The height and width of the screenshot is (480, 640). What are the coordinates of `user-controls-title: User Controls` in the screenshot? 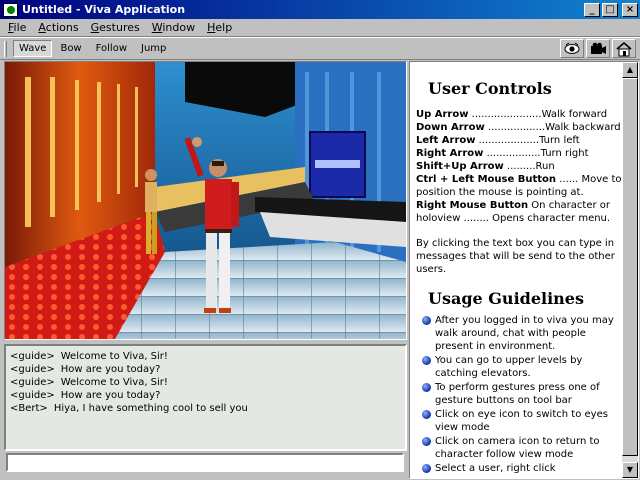 It's located at (490, 88).